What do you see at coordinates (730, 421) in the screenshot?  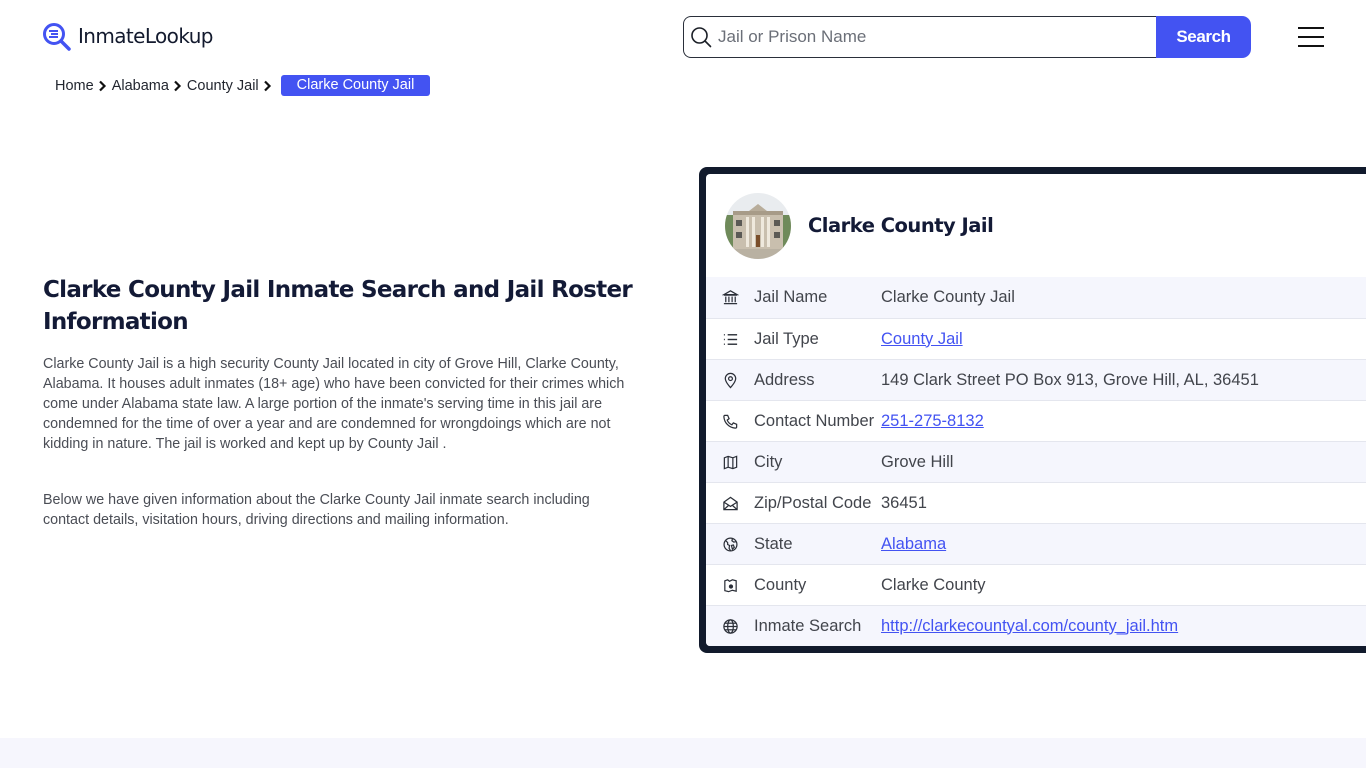 I see `phone-icon` at bounding box center [730, 421].